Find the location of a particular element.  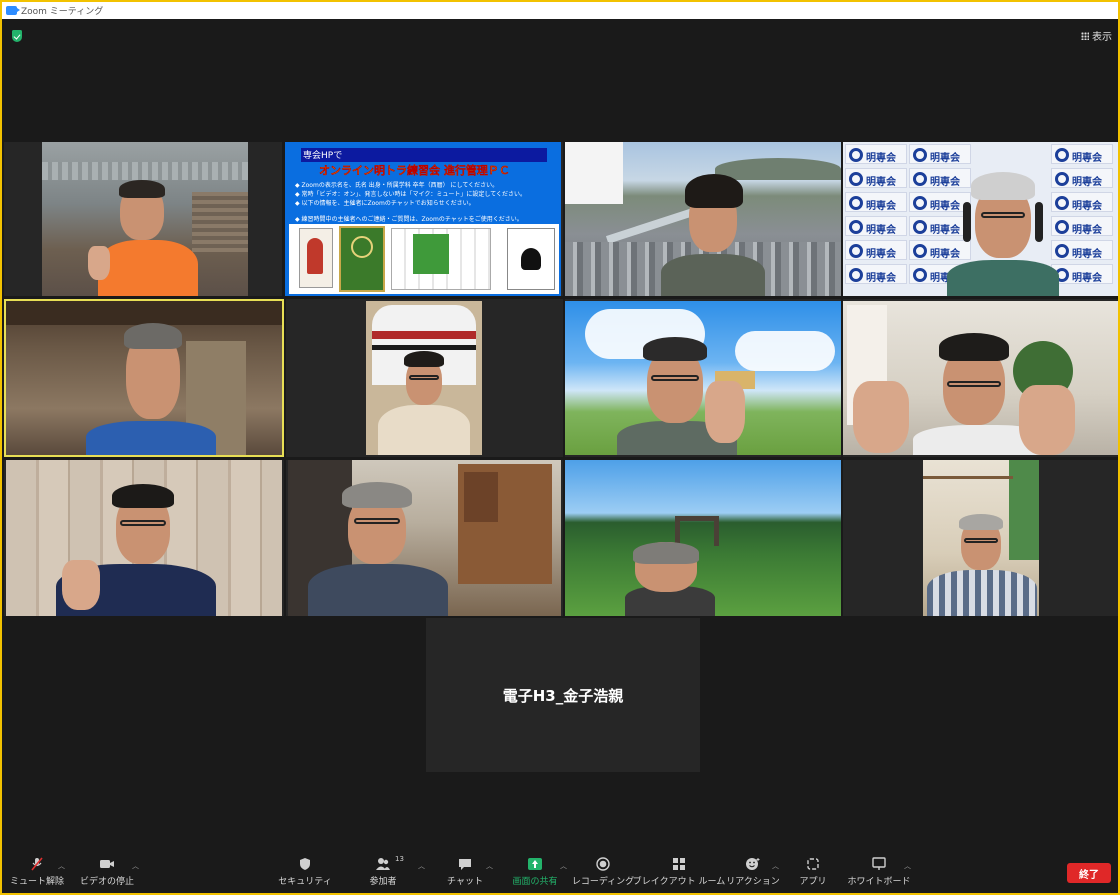

whiteboard-icon is located at coordinates (879, 863).